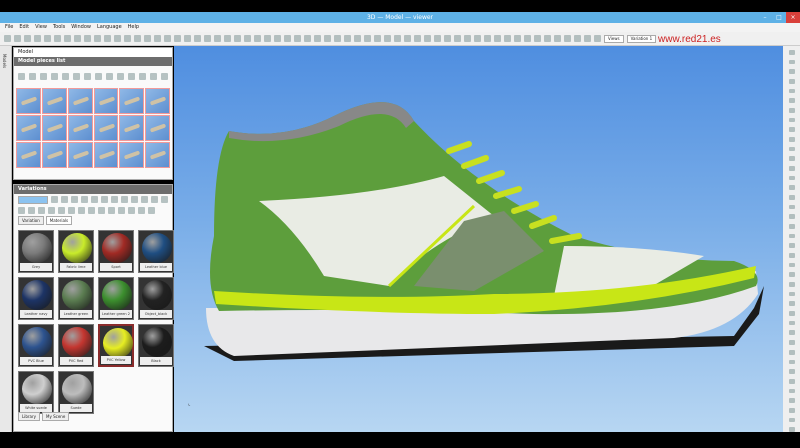 This screenshot has height=448, width=800. Describe the element at coordinates (41, 27) in the screenshot. I see `menu-view: View` at that location.